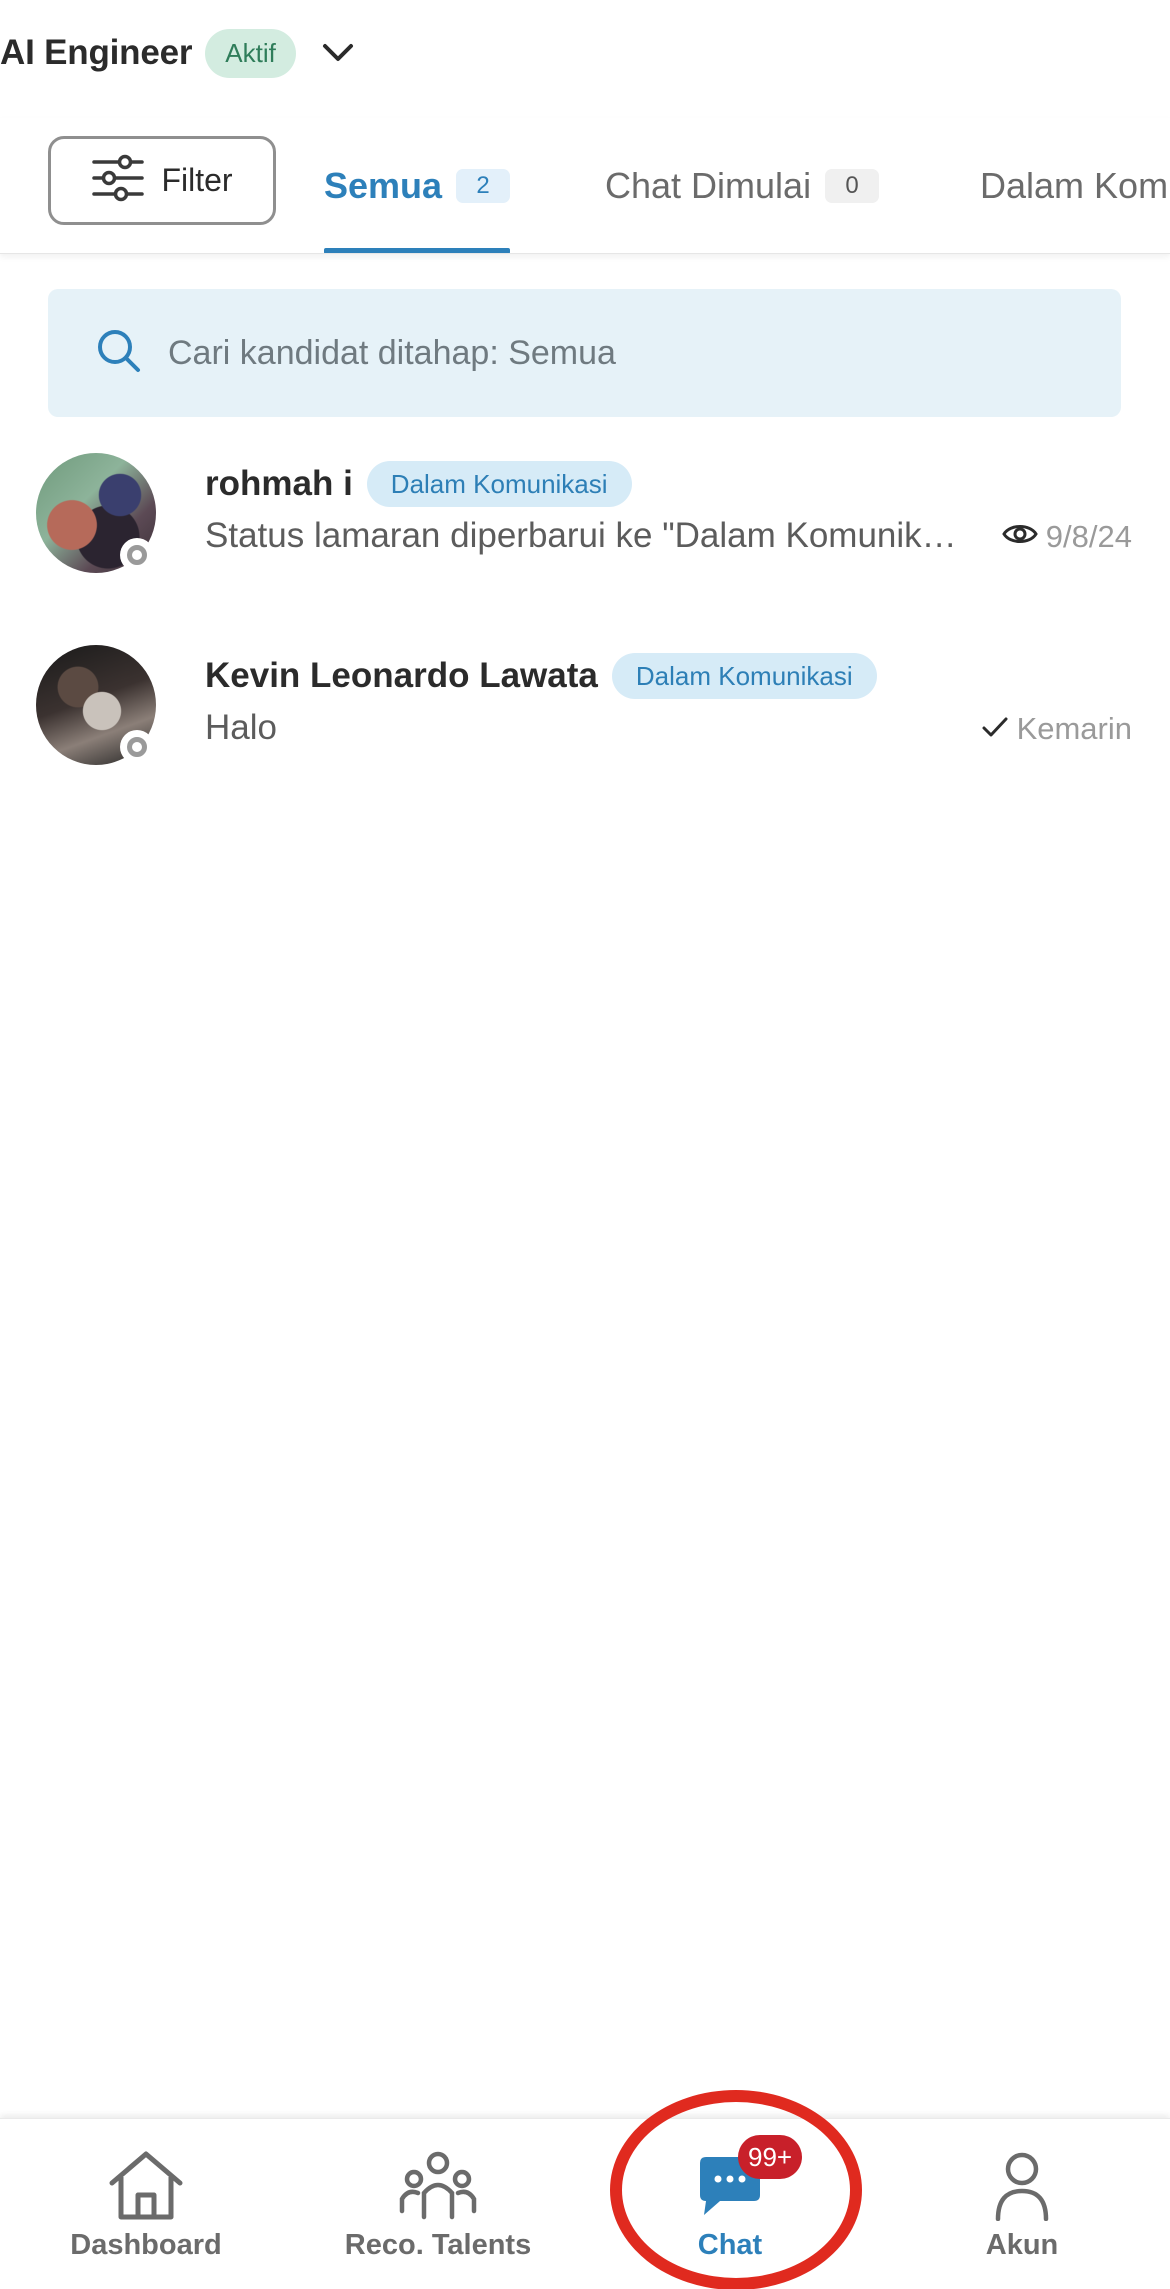 This screenshot has width=1170, height=2289. What do you see at coordinates (146, 2245) in the screenshot?
I see `nav-label: Dashboard` at bounding box center [146, 2245].